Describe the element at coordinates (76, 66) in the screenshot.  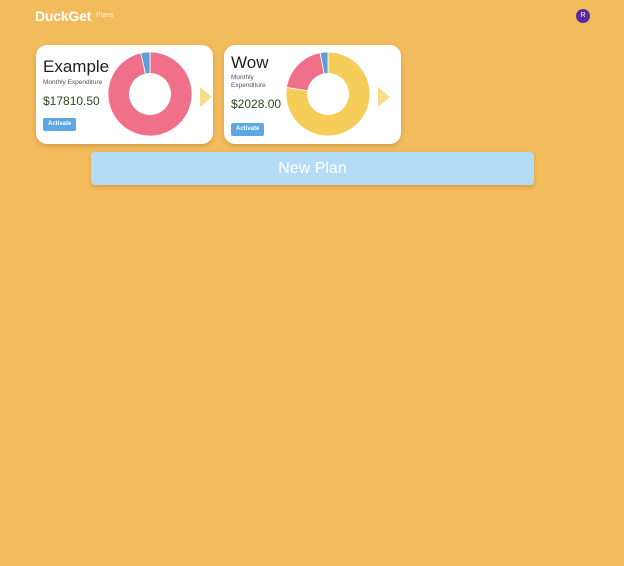
I see `plan-name: Example` at that location.